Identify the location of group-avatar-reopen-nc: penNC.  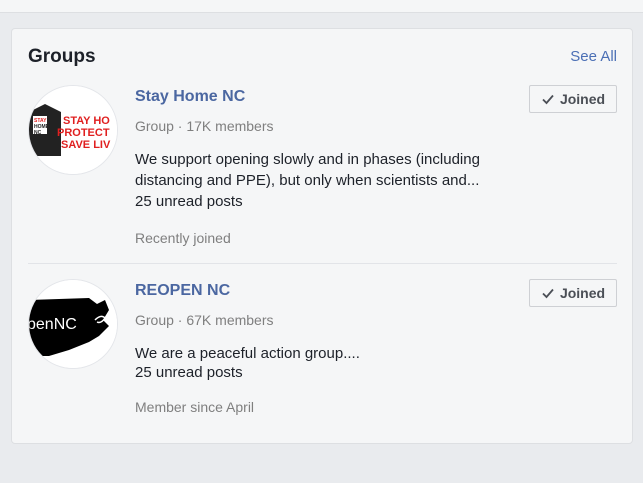
(73, 324).